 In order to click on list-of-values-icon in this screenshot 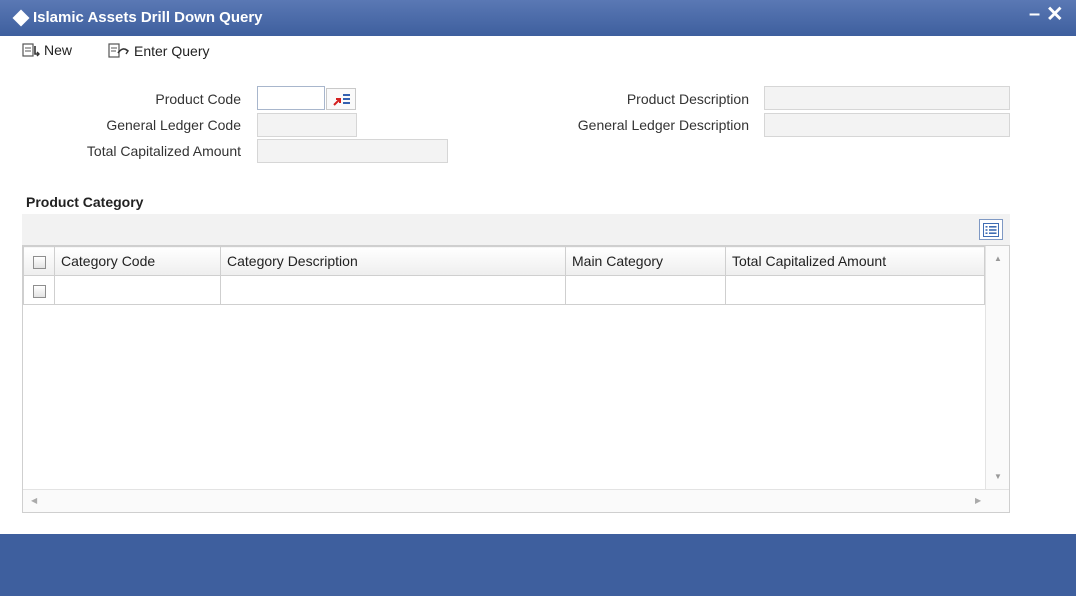, I will do `click(341, 100)`.